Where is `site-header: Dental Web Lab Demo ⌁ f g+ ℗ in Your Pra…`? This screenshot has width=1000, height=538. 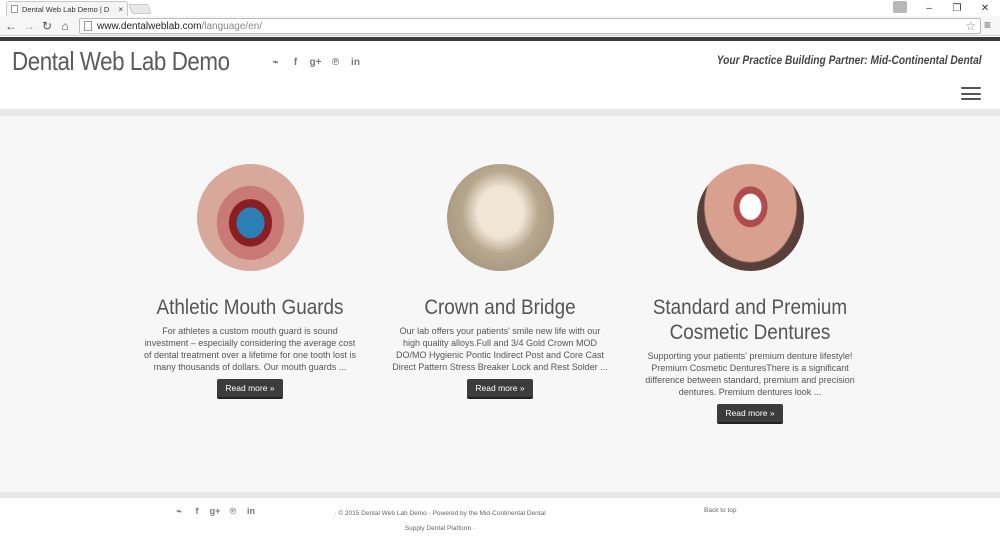
site-header: Dental Web Lab Demo ⌁ f g+ ℗ in Your Pra… is located at coordinates (500, 75).